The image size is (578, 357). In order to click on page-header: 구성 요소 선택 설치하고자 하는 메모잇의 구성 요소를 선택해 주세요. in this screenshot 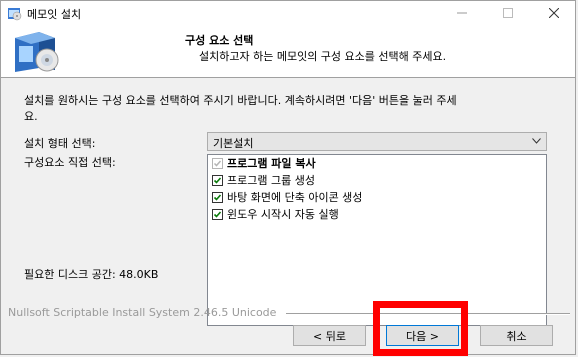, I will do `click(288, 51)`.